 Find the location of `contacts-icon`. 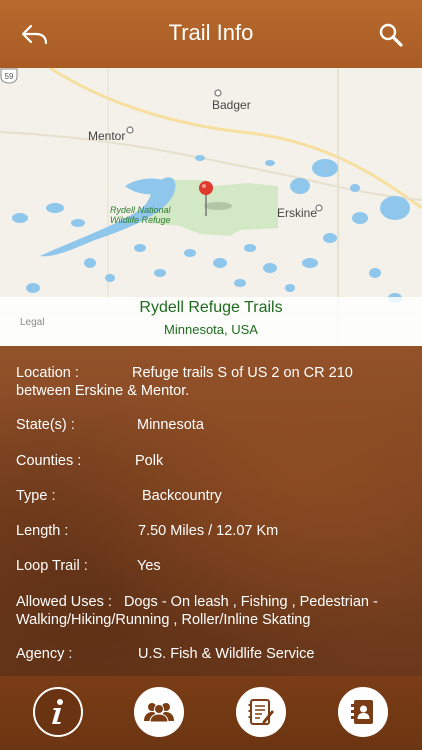

contacts-icon is located at coordinates (362, 712).